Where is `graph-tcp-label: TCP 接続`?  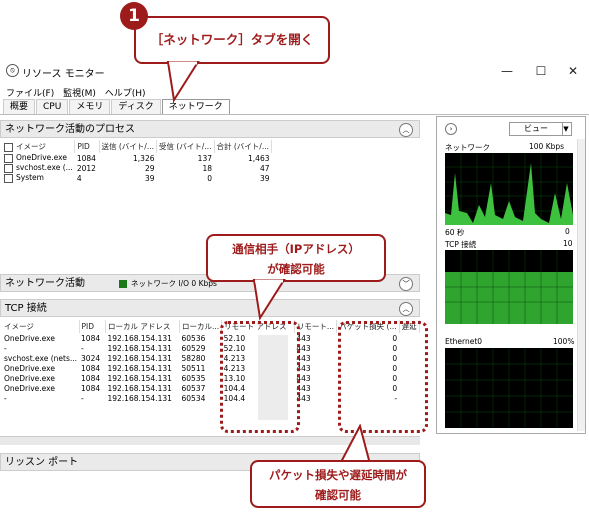
graph-tcp-label: TCP 接続 is located at coordinates (461, 244).